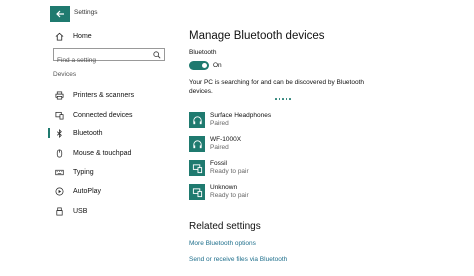 The width and height of the screenshot is (474, 276). I want to click on sidebar-item-usb: USB, so click(70, 211).